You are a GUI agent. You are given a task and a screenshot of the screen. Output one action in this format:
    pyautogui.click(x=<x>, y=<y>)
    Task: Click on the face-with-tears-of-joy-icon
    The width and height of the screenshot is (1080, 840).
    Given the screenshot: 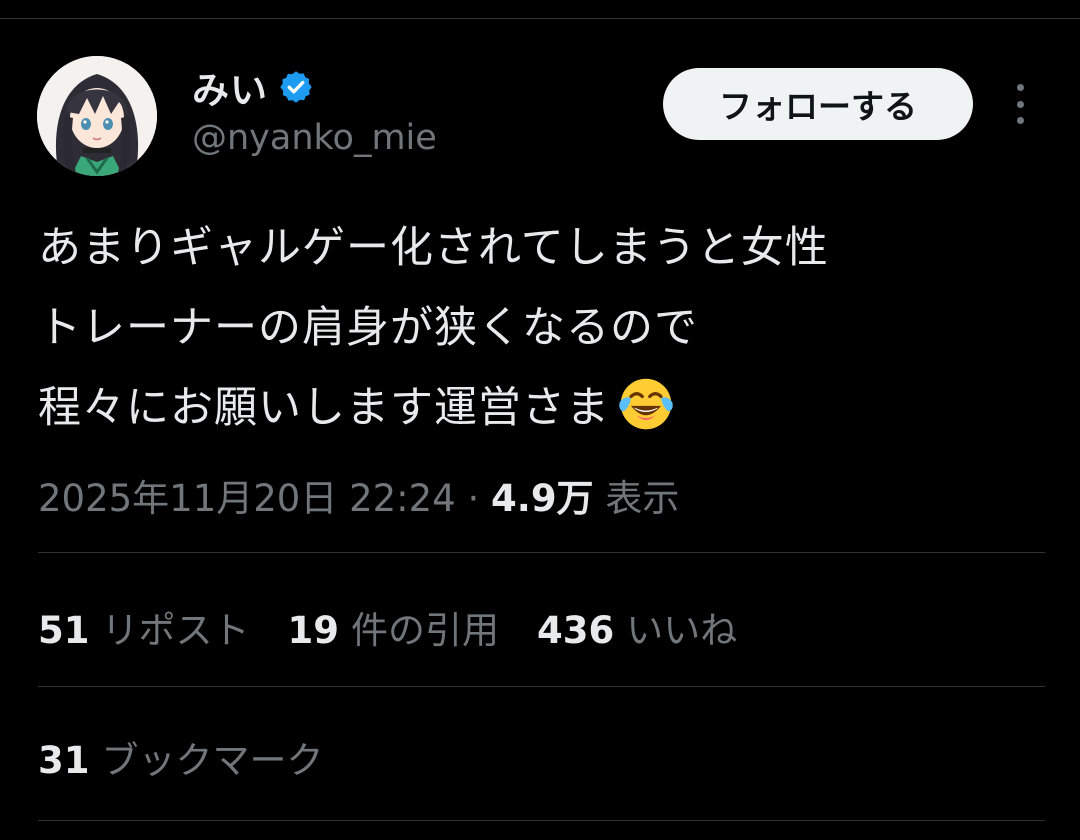 What is the action you would take?
    pyautogui.click(x=646, y=404)
    